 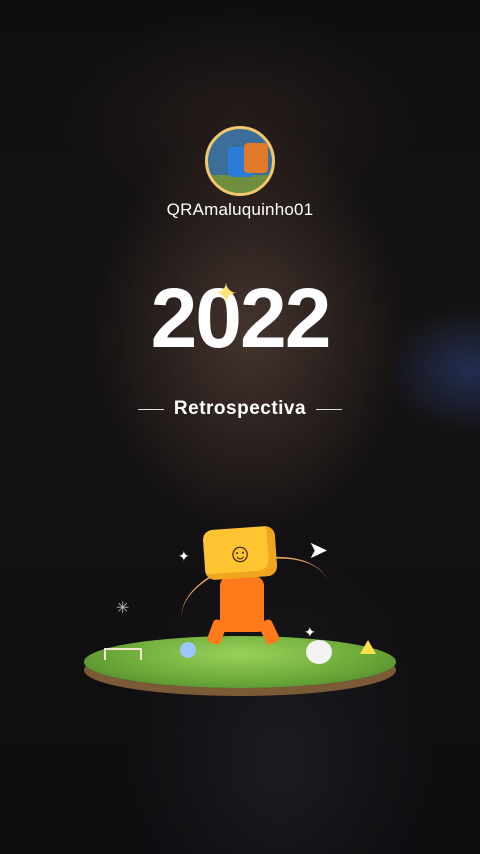 I want to click on recap-subtitle: Retrospectiva, so click(x=240, y=408).